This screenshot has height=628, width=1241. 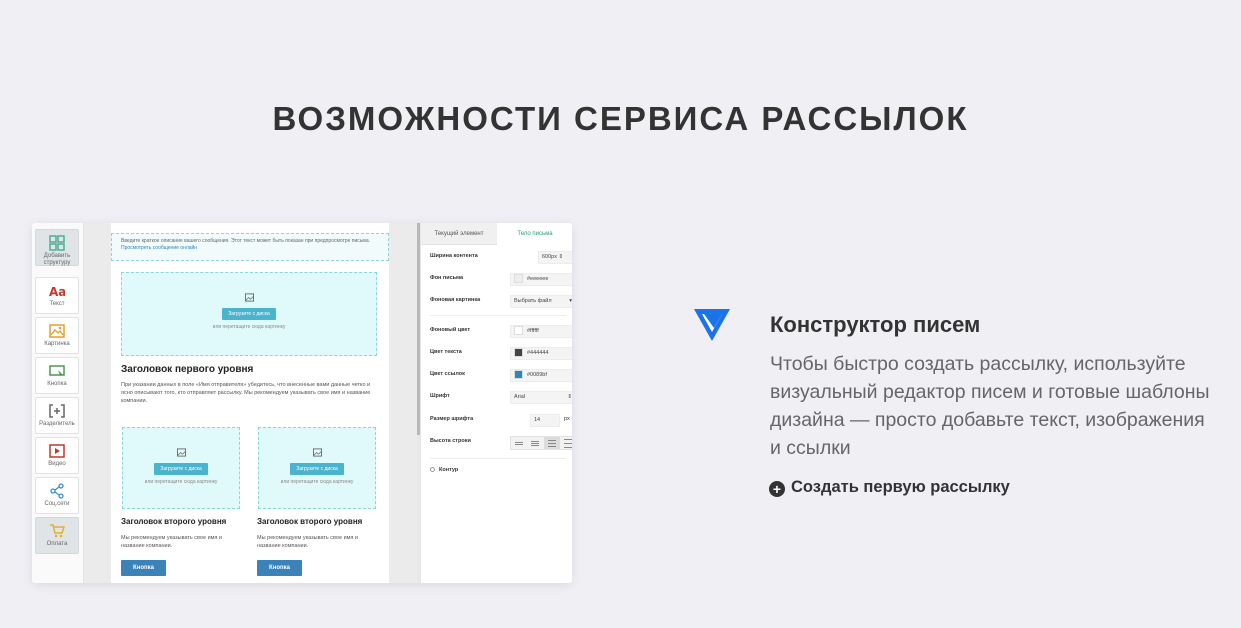 What do you see at coordinates (620, 118) in the screenshot?
I see `page-title: ВОЗМОЖНОСТИ СЕРВИСА РАССЫЛОК` at bounding box center [620, 118].